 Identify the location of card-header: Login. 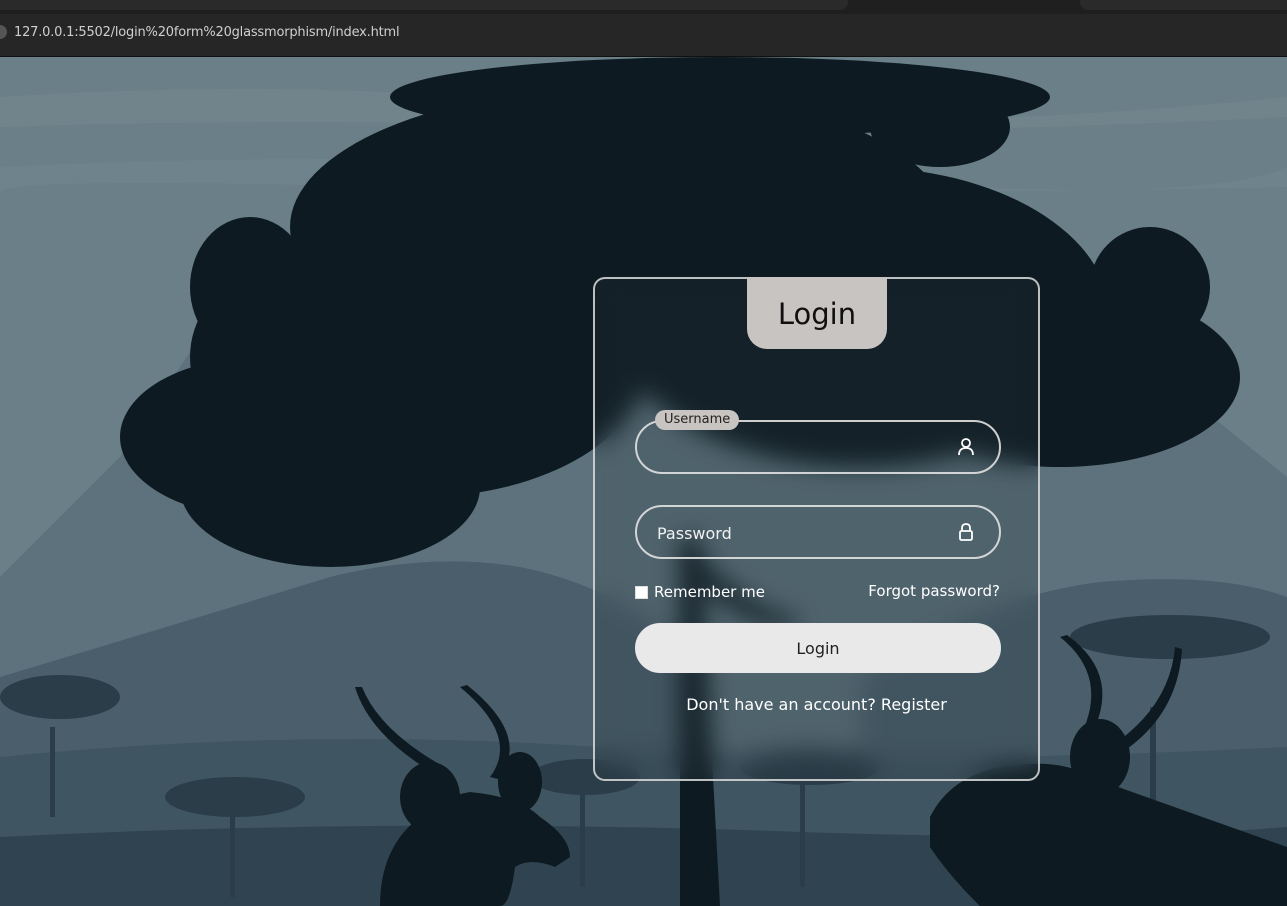
(817, 313).